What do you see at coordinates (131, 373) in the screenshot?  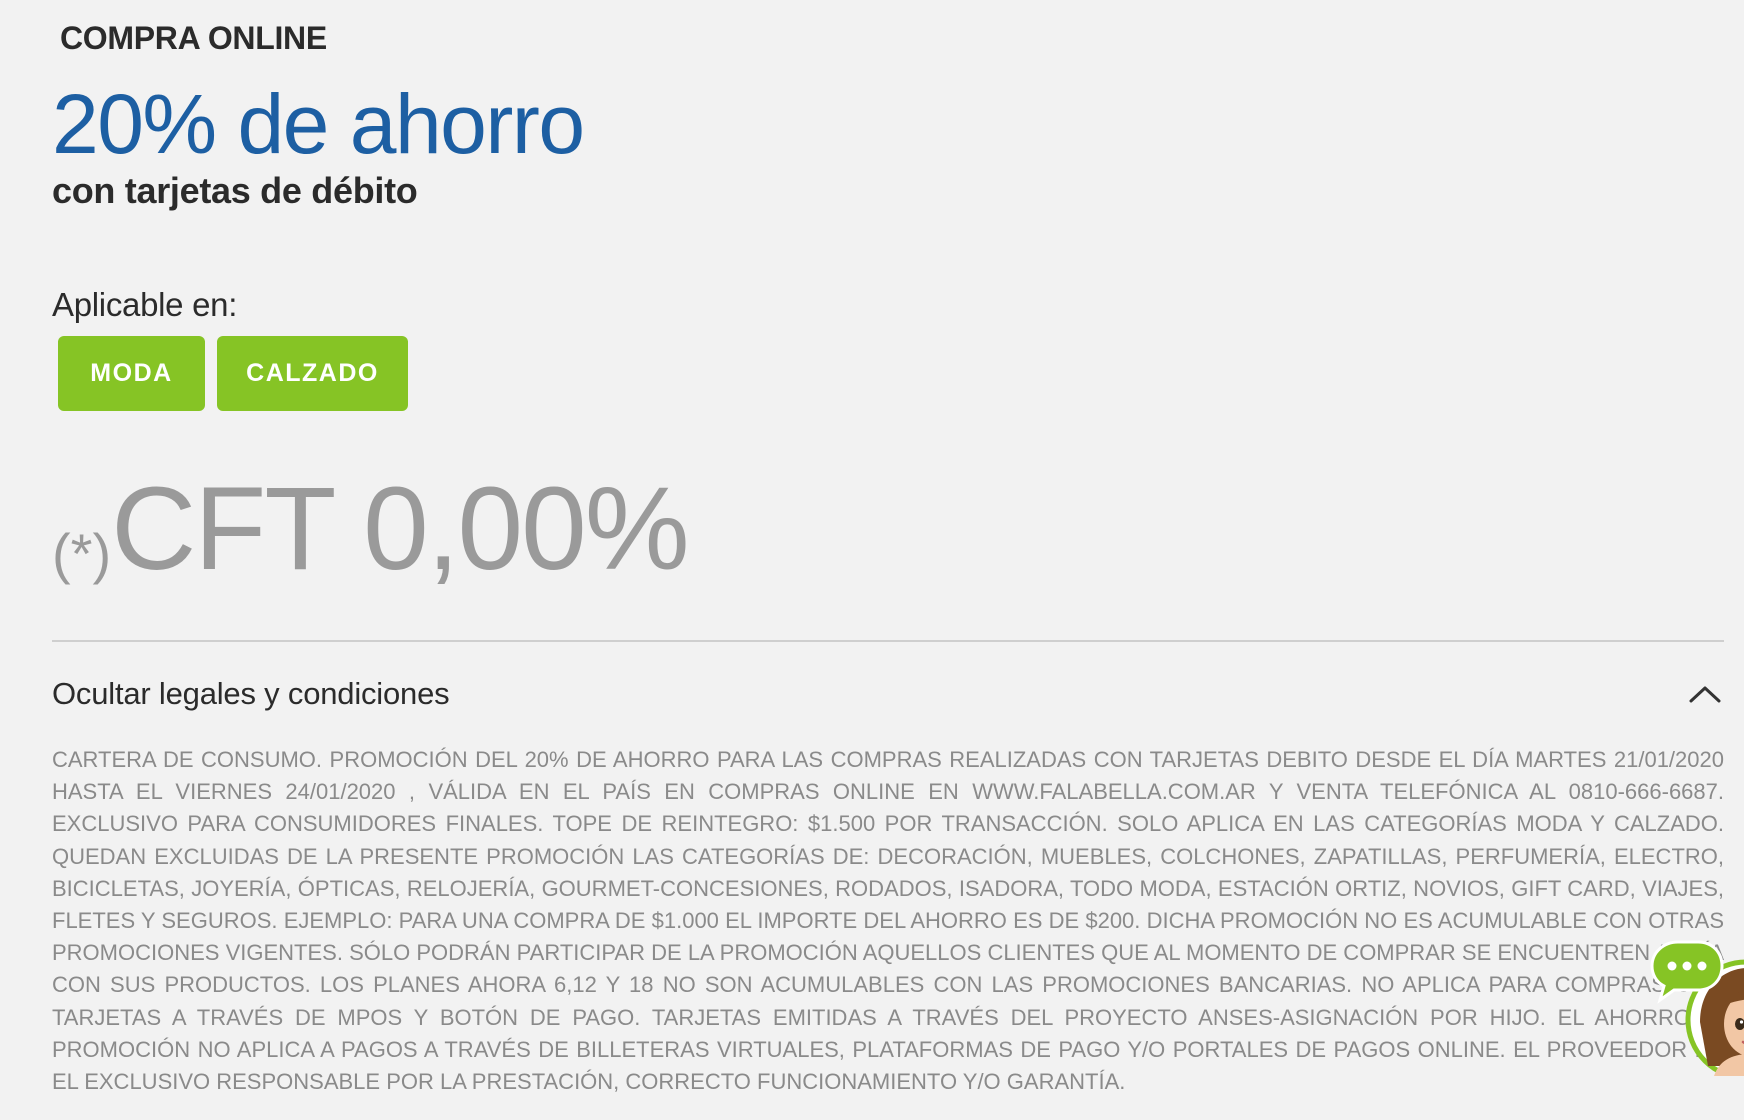 I see `category-chip-moda: MODA` at bounding box center [131, 373].